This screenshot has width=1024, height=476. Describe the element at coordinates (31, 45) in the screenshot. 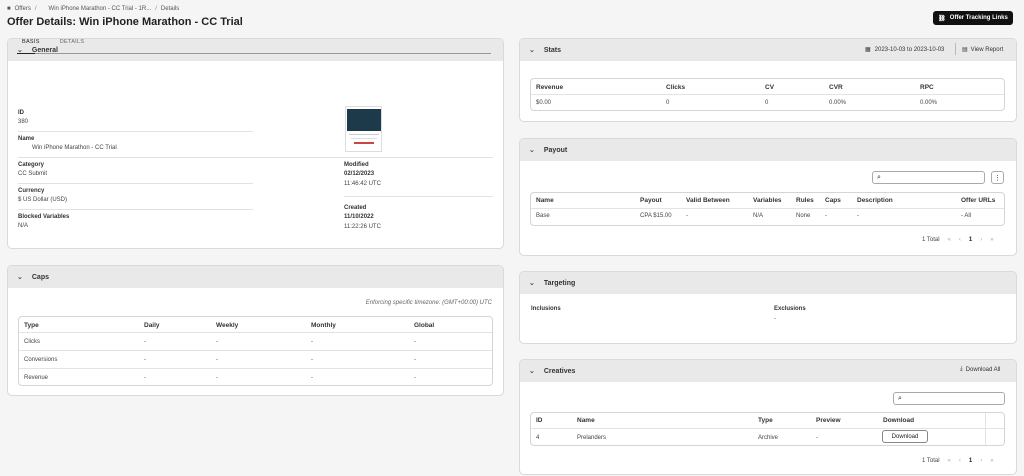

I see `tab-basis: BASIS` at that location.